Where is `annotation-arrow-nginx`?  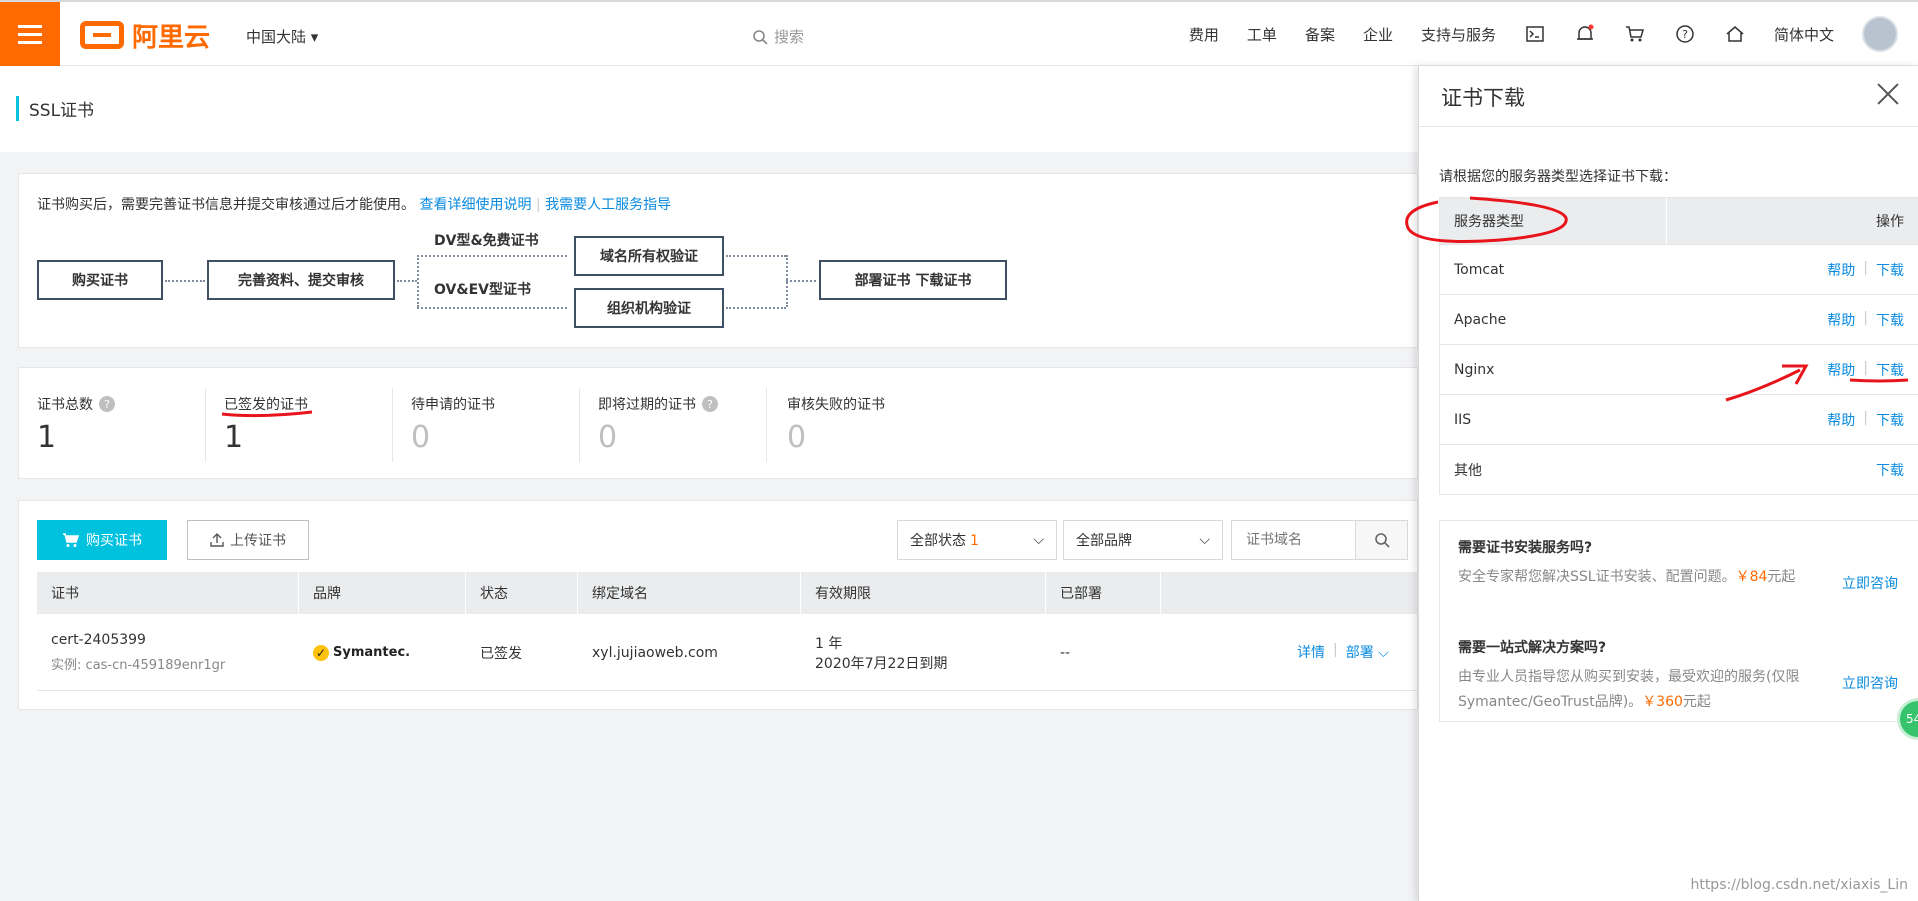
annotation-arrow-nginx is located at coordinates (1767, 383).